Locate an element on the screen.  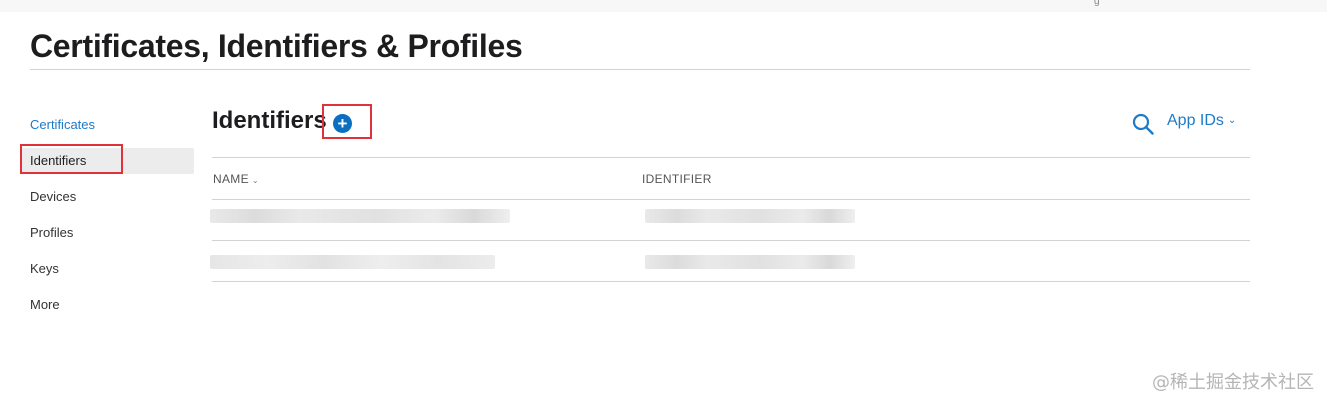
search-icon is located at coordinates (1143, 124).